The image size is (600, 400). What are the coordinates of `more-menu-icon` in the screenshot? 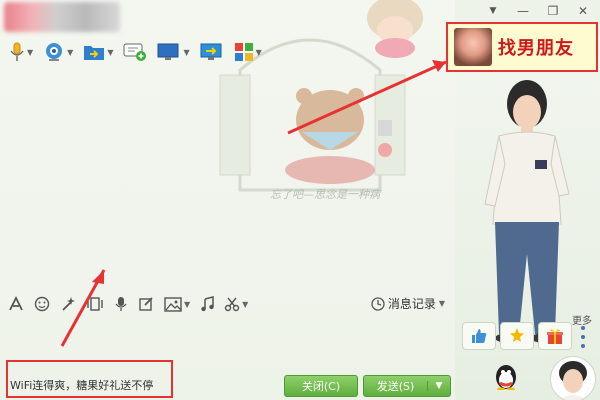 It's located at (583, 337).